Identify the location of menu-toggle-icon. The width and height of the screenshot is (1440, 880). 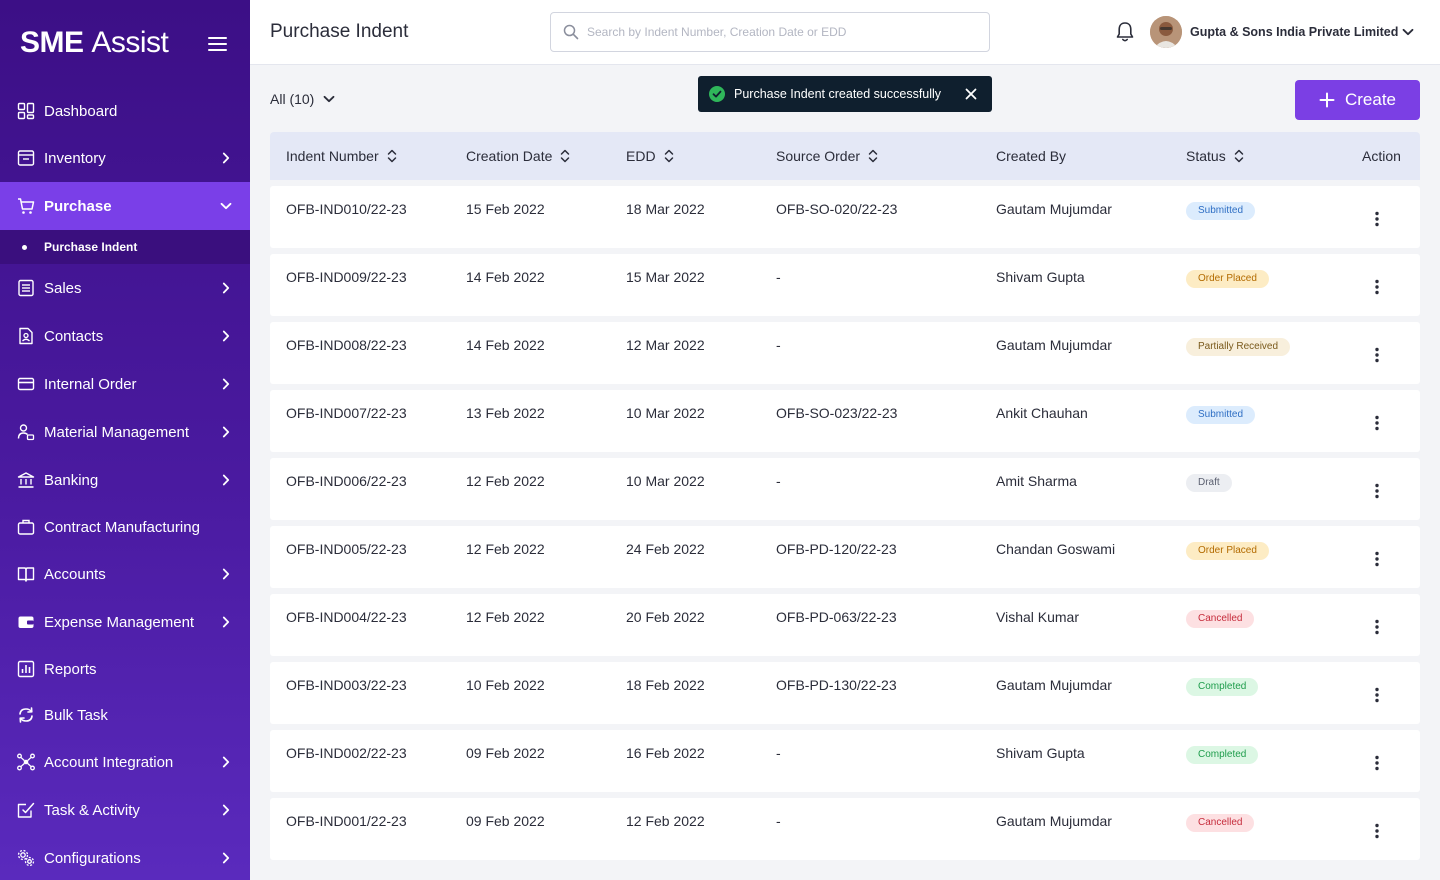
(217, 44).